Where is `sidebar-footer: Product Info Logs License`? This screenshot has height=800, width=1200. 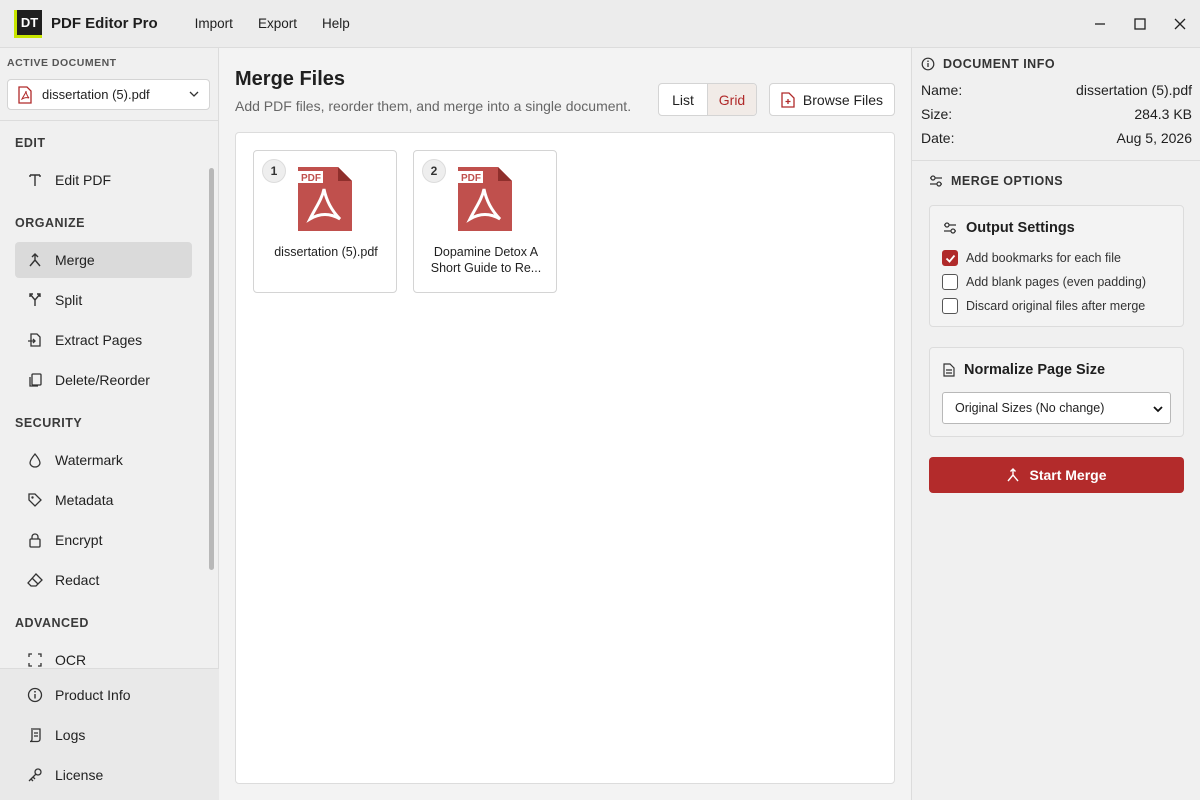
sidebar-footer: Product Info Logs License is located at coordinates (109, 734).